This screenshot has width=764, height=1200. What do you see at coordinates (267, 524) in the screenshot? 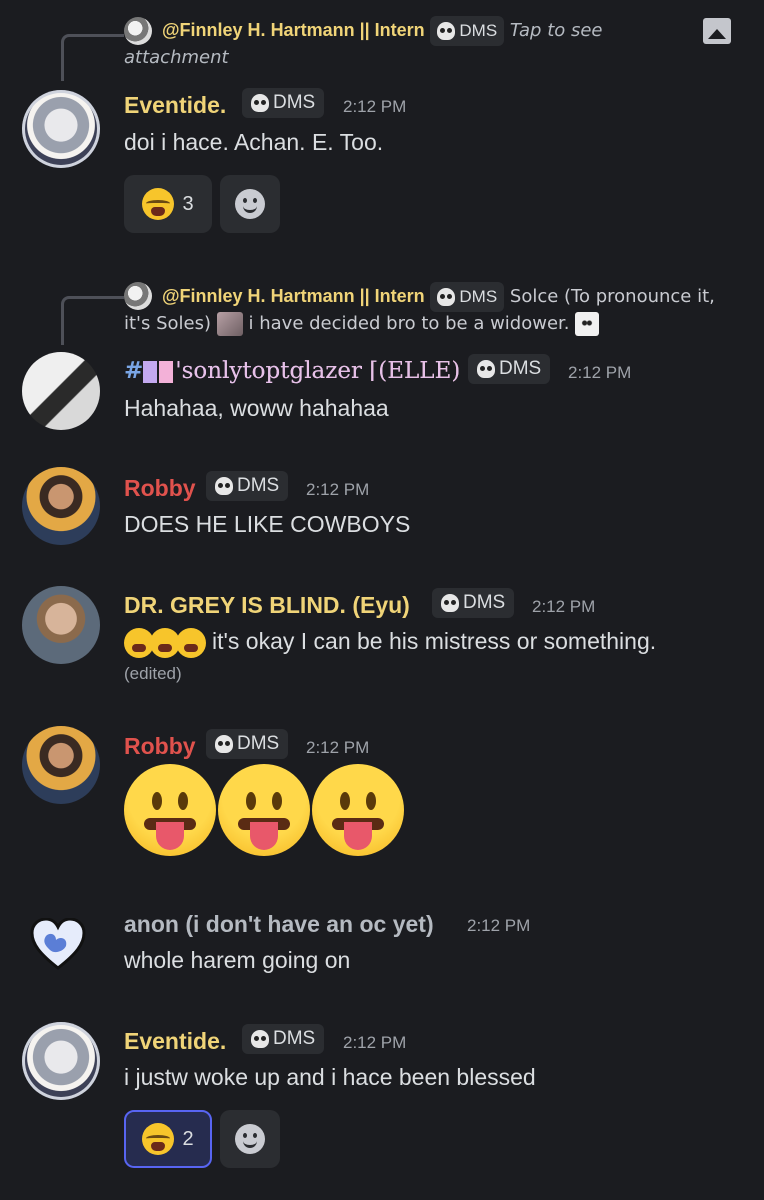
I see `message-content: DOES HE LIKE COWBOYS` at bounding box center [267, 524].